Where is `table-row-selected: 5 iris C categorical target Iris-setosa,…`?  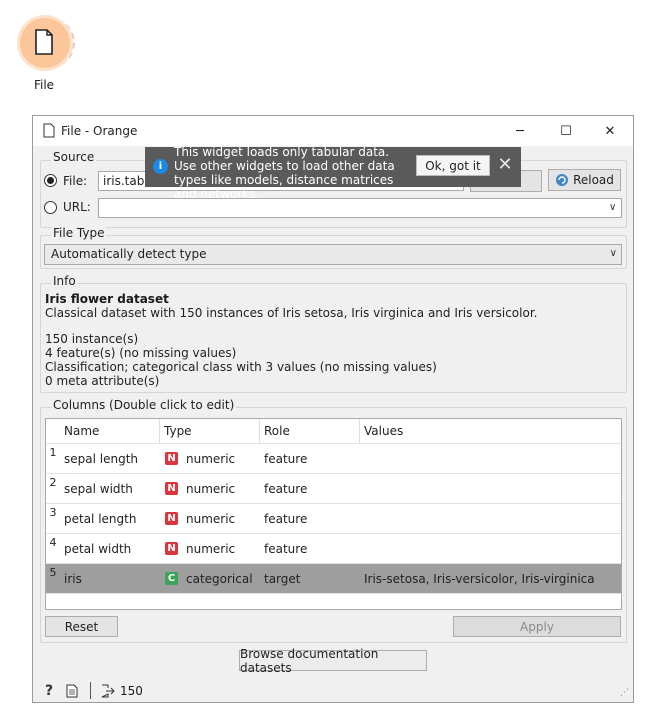
table-row-selected: 5 iris C categorical target Iris-setosa,… is located at coordinates (333, 578).